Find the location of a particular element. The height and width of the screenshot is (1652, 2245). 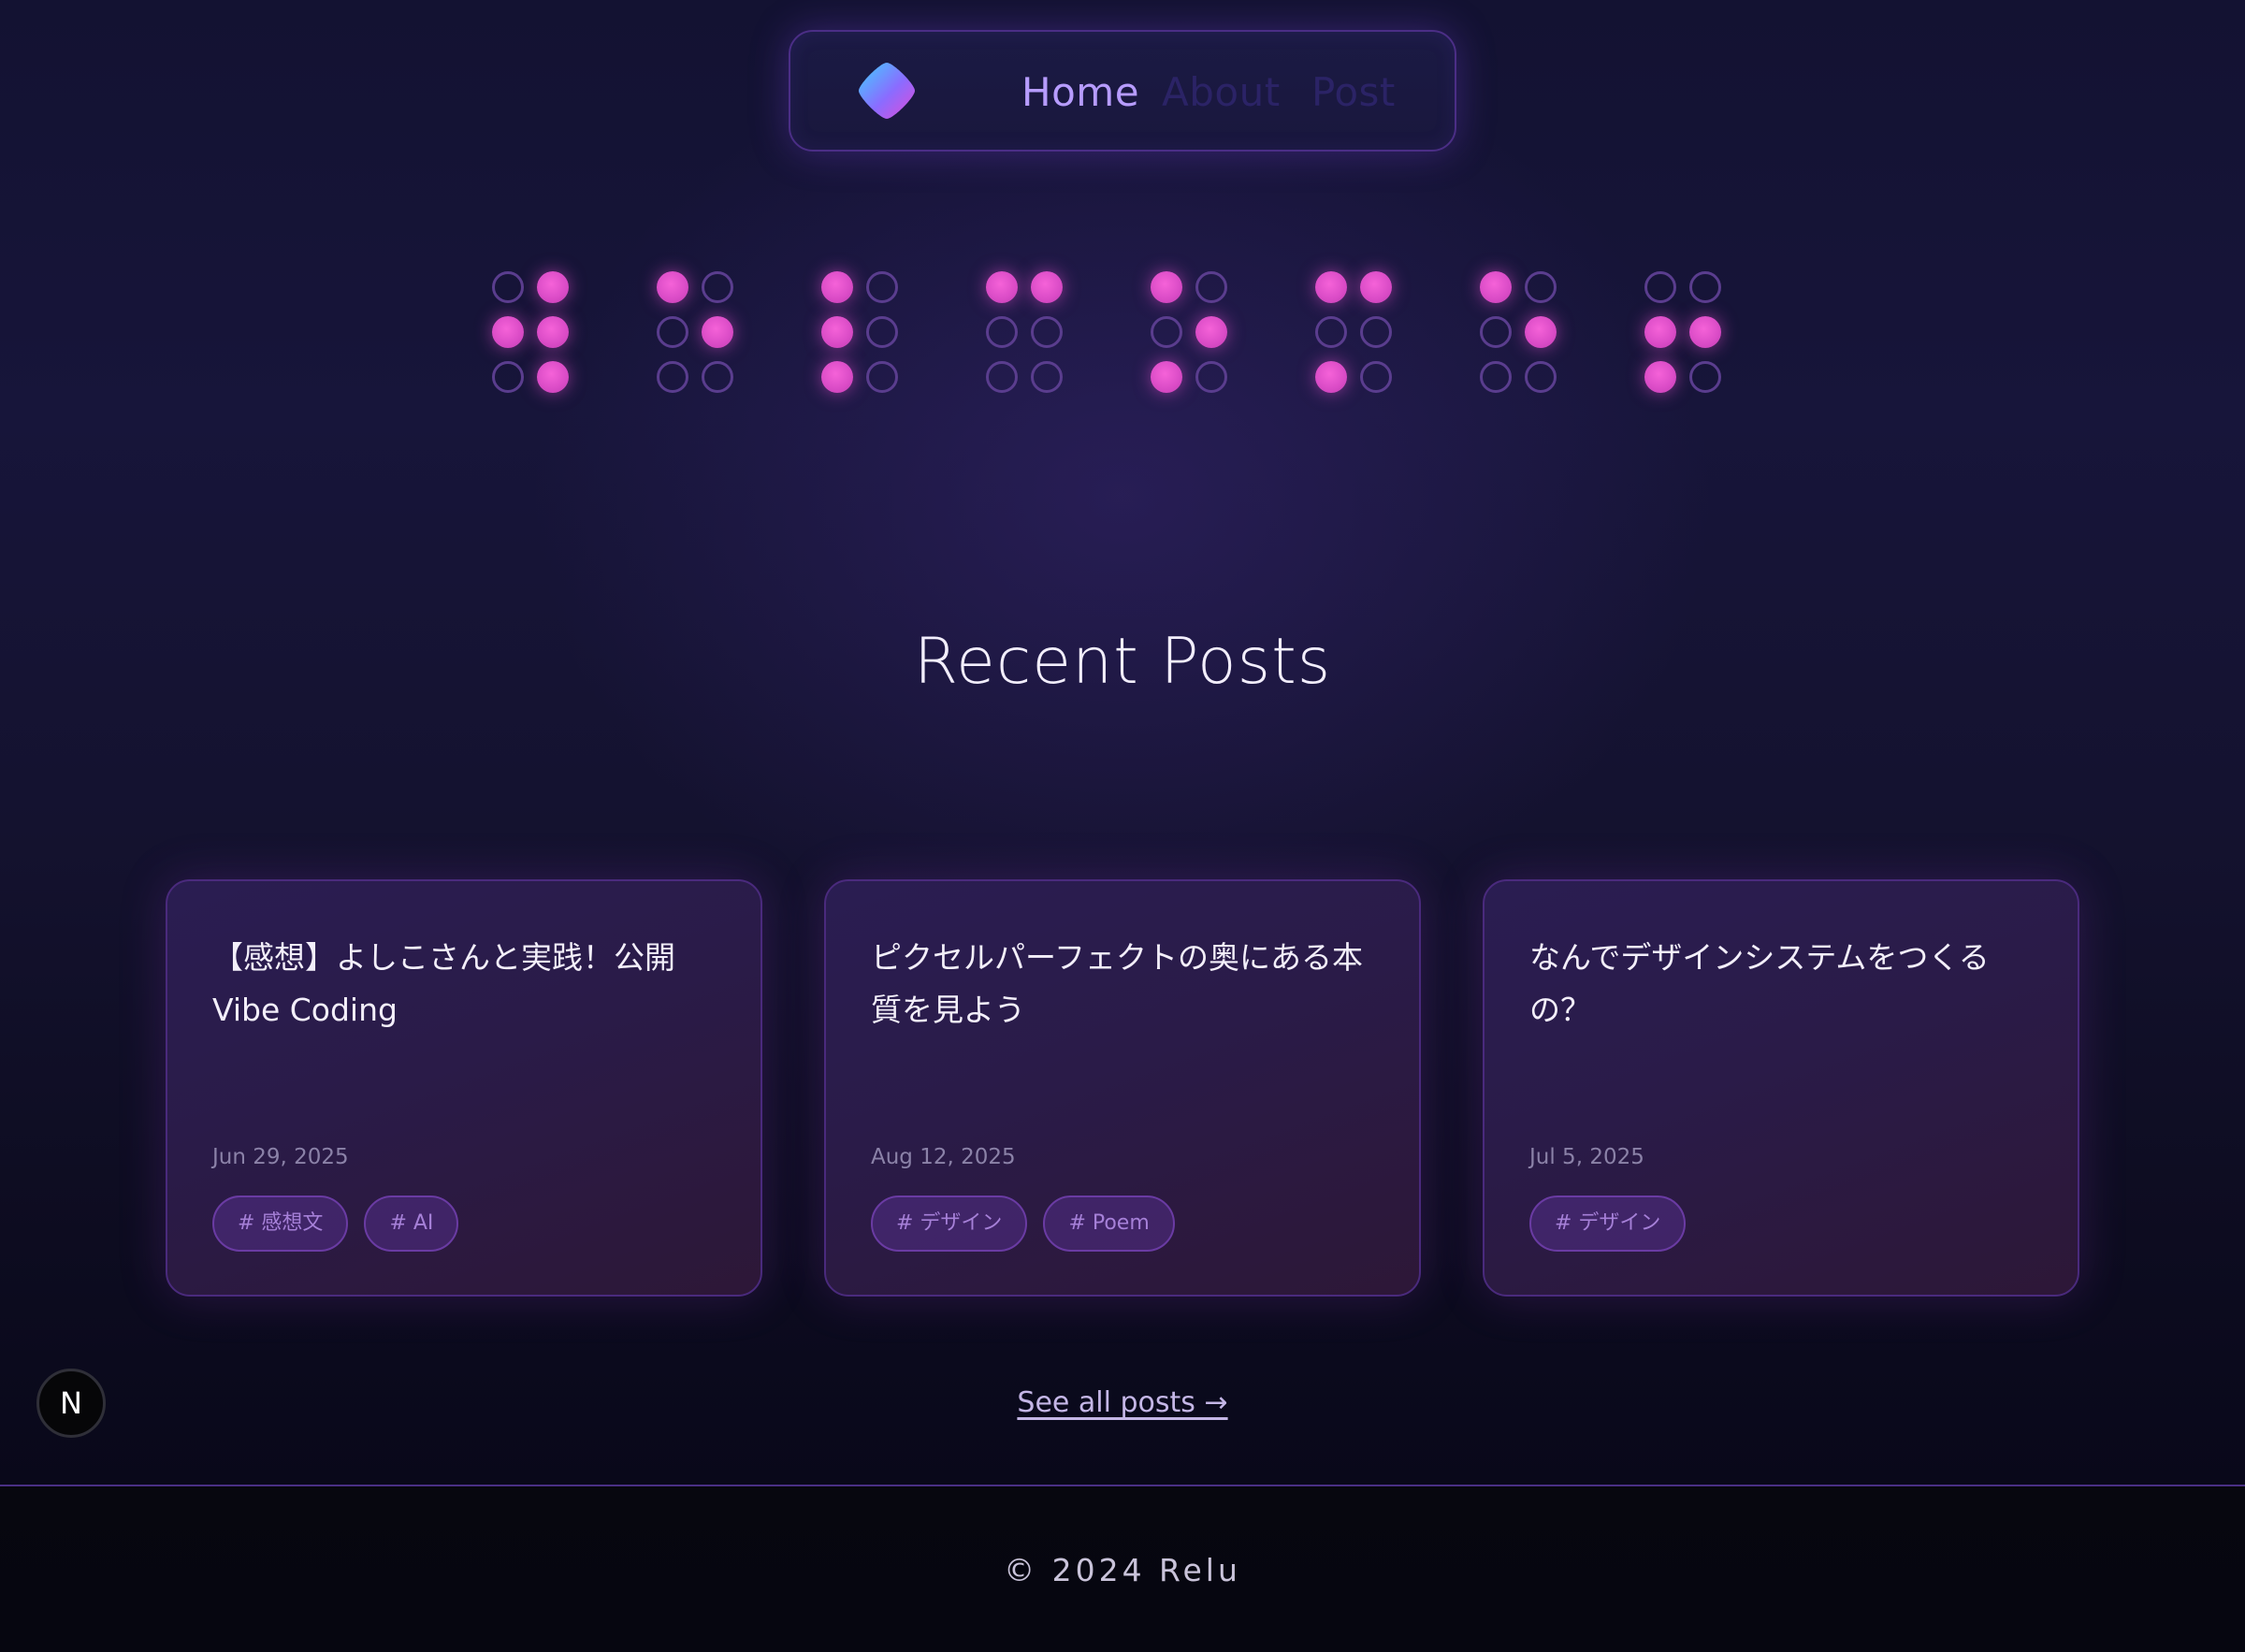

see-all-posts-link: See all posts → is located at coordinates (1122, 1402).